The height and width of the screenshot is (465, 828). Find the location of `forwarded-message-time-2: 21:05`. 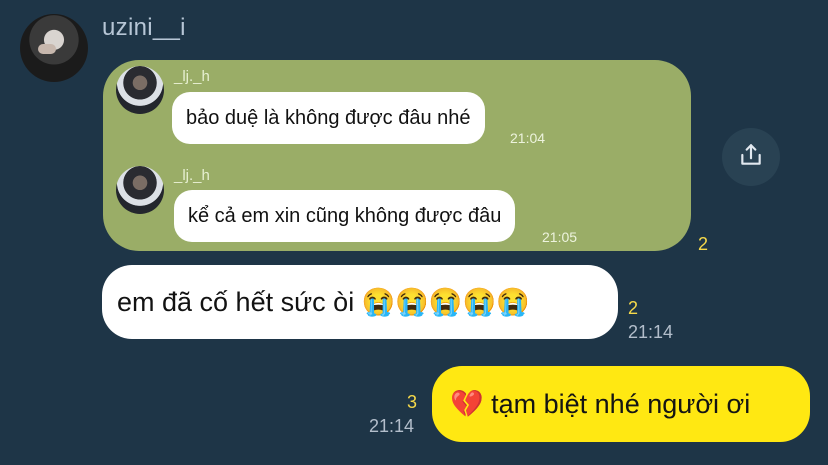

forwarded-message-time-2: 21:05 is located at coordinates (560, 237).